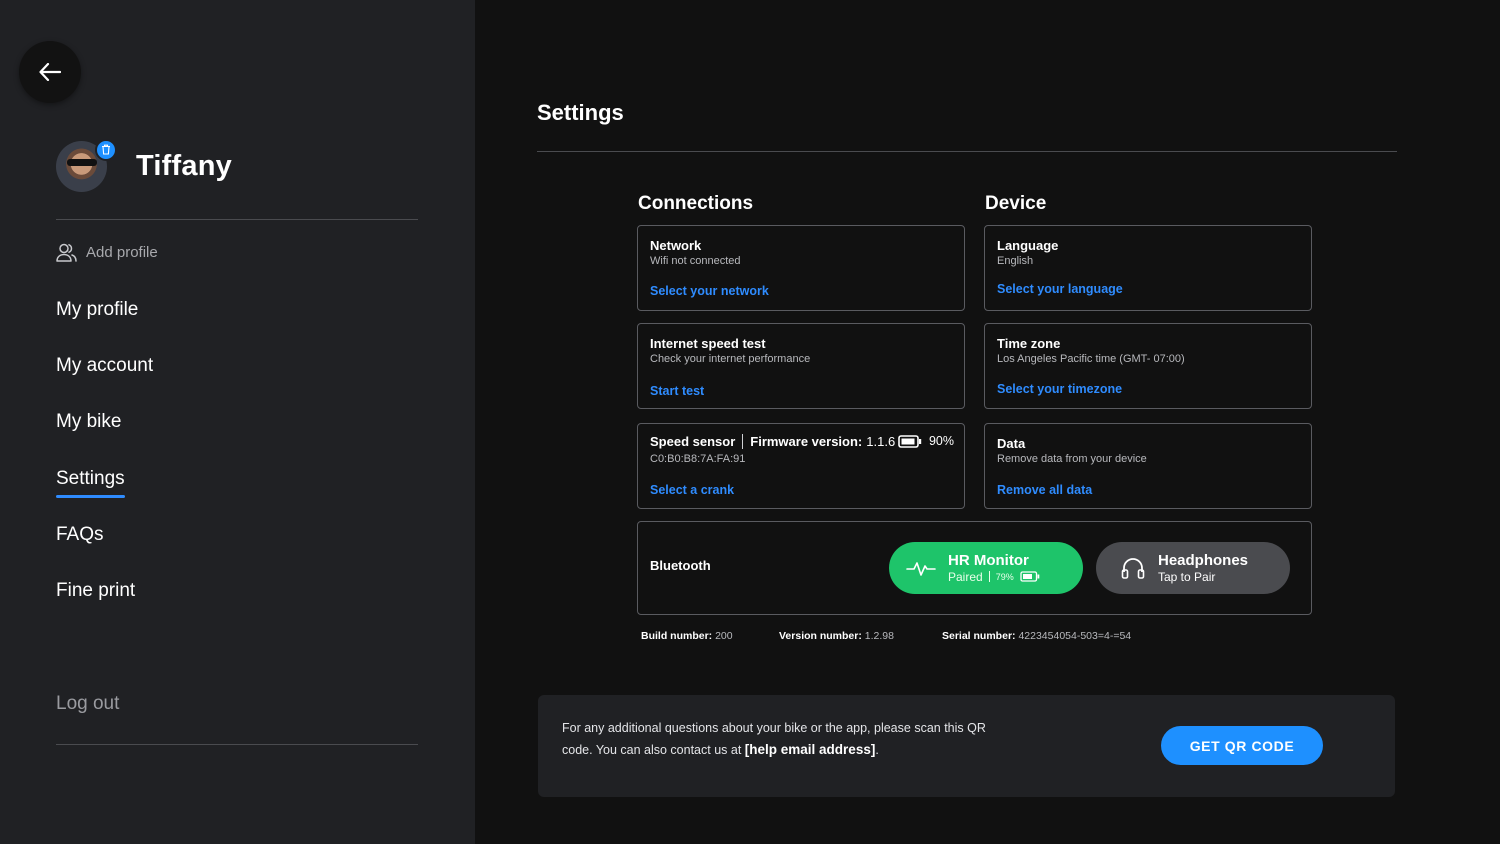 This screenshot has height=844, width=1500. I want to click on version-number: Version number: 1.2.98, so click(836, 636).